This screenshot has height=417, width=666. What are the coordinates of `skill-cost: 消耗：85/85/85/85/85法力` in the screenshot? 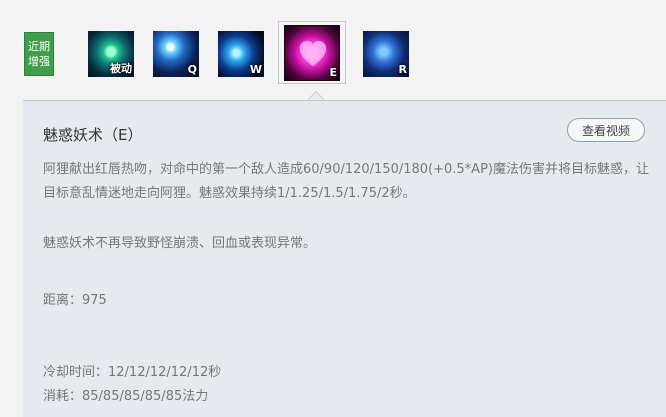 It's located at (126, 396).